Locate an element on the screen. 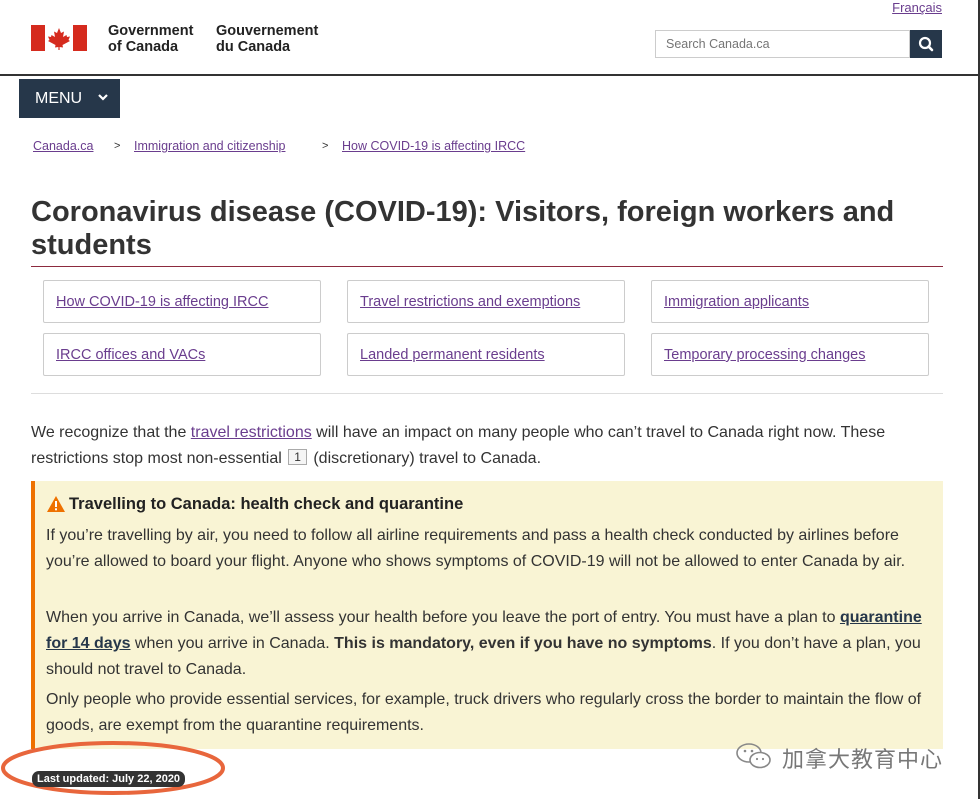 The height and width of the screenshot is (799, 980). government-of-canada-wordmark-fr: Gouvernement du Canada is located at coordinates (267, 39).